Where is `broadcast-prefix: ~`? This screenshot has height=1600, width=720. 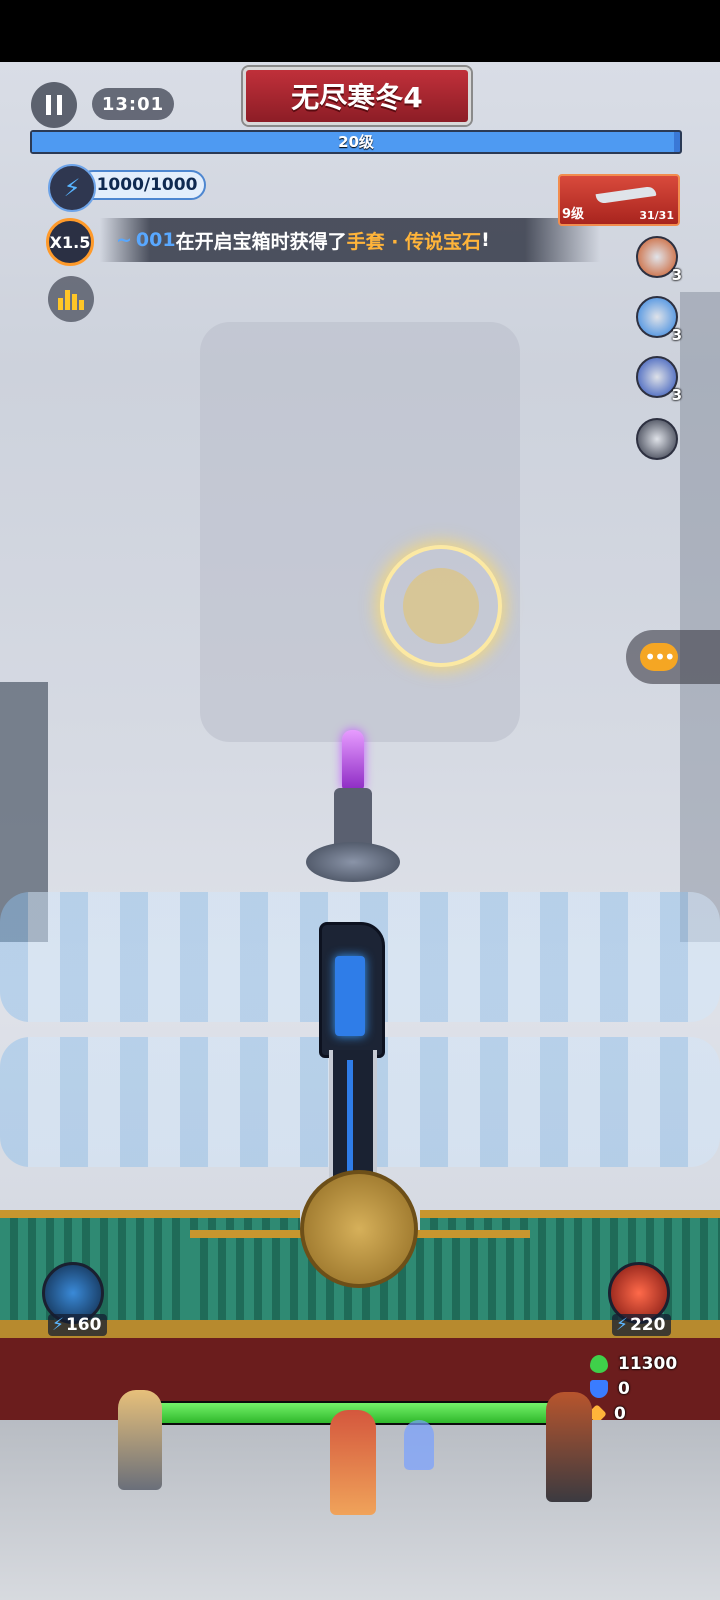 broadcast-prefix: ~ is located at coordinates (124, 240).